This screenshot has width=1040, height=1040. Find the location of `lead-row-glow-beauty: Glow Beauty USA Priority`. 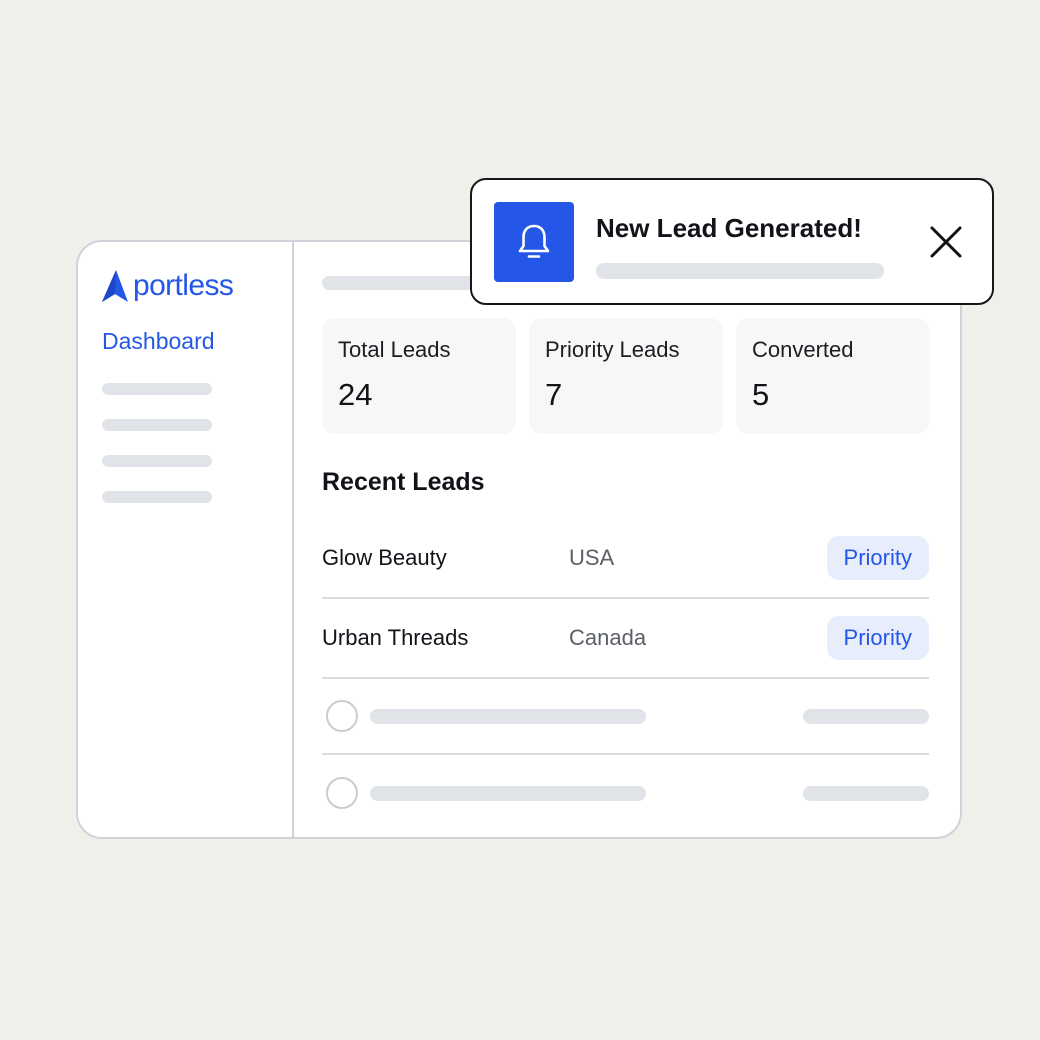

lead-row-glow-beauty: Glow Beauty USA Priority is located at coordinates (625, 559).